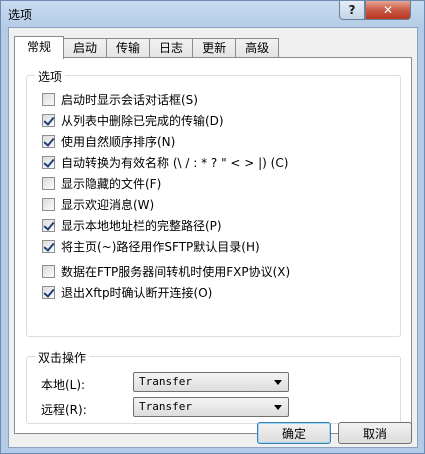 The height and width of the screenshot is (454, 425). I want to click on tab-startup: 启动, so click(86, 48).